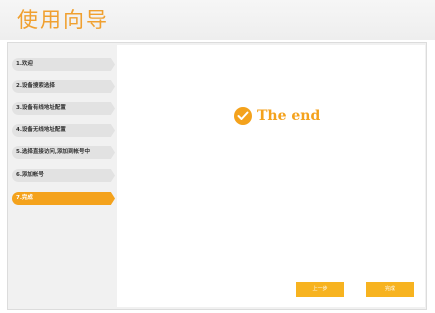 This screenshot has height=313, width=435. Describe the element at coordinates (243, 116) in the screenshot. I see `check-circle-icon` at that location.